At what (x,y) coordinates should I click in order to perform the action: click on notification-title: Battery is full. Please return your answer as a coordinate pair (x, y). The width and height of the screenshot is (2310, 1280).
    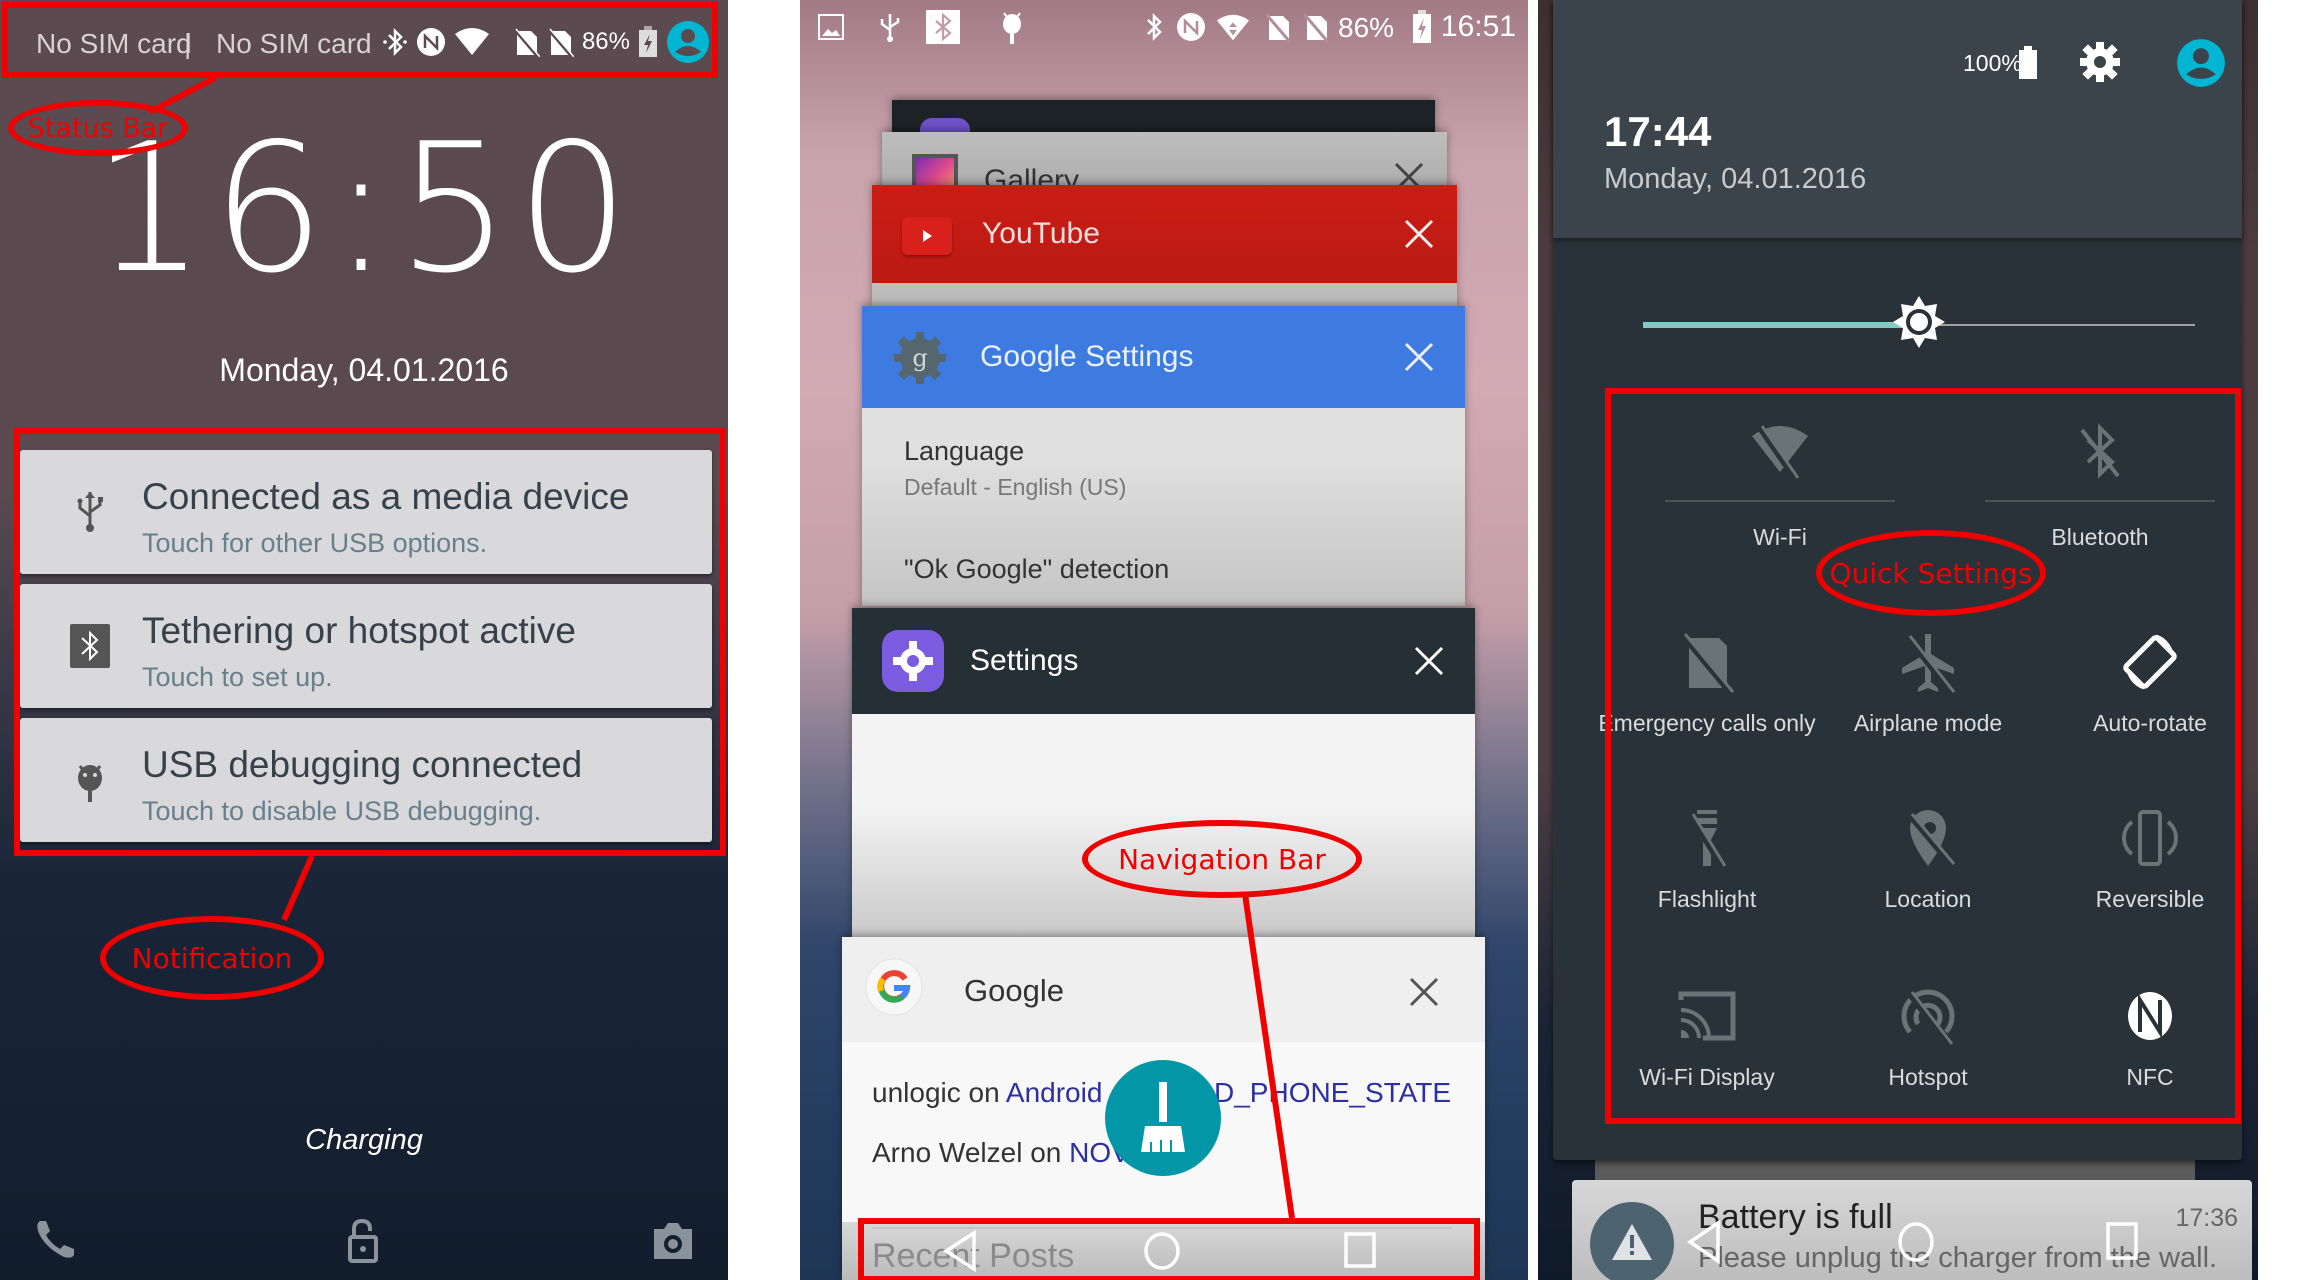
    Looking at the image, I should click on (1795, 1217).